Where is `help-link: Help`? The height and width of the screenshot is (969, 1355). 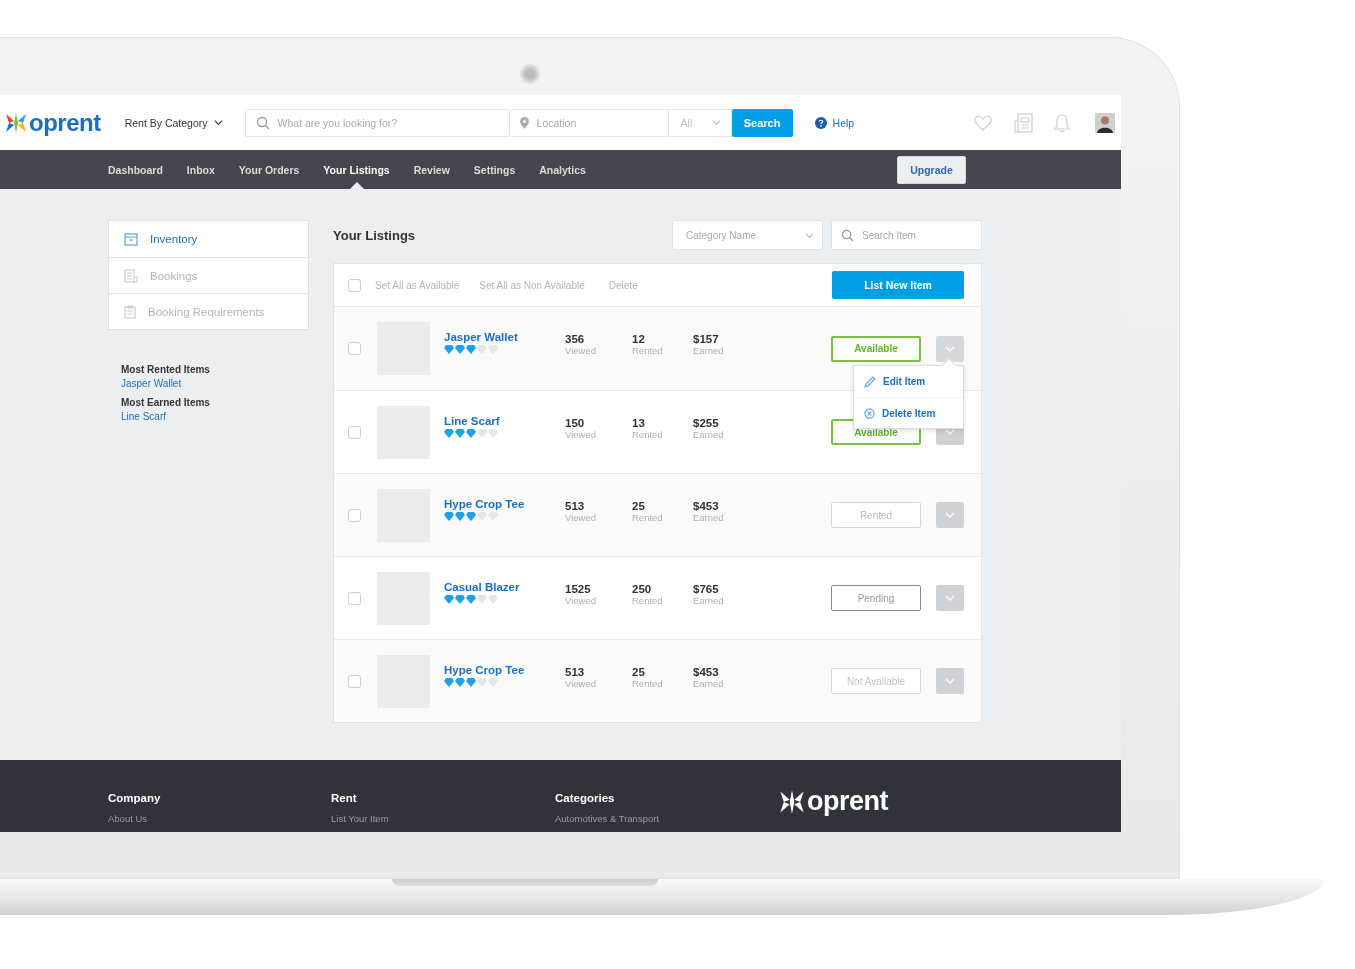 help-link: Help is located at coordinates (834, 122).